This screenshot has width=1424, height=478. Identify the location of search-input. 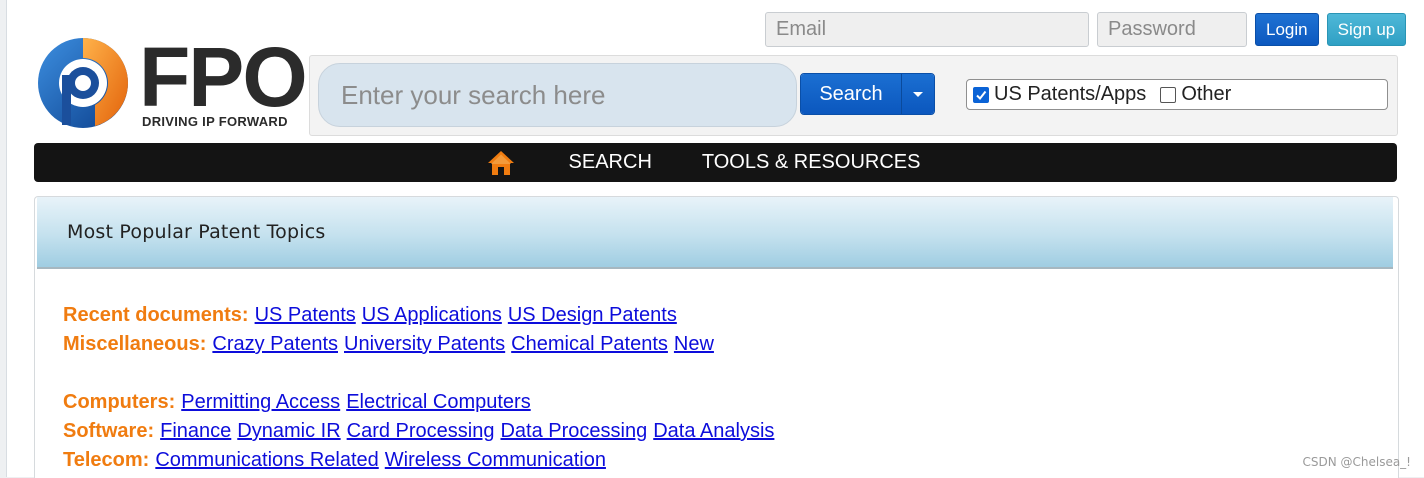
(557, 95).